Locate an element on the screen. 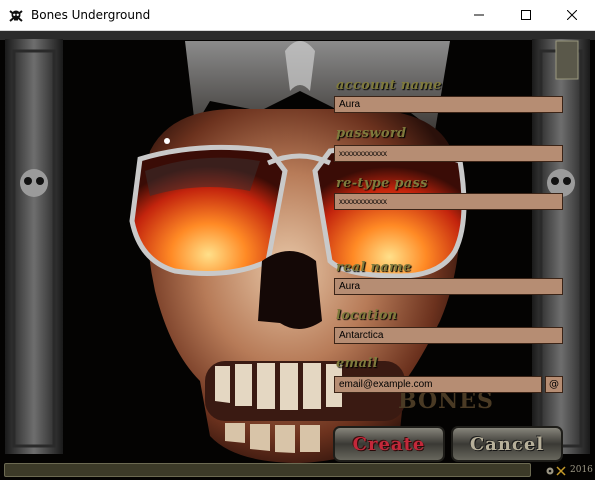 This screenshot has height=480, width=595. password-label: password is located at coordinates (371, 133).